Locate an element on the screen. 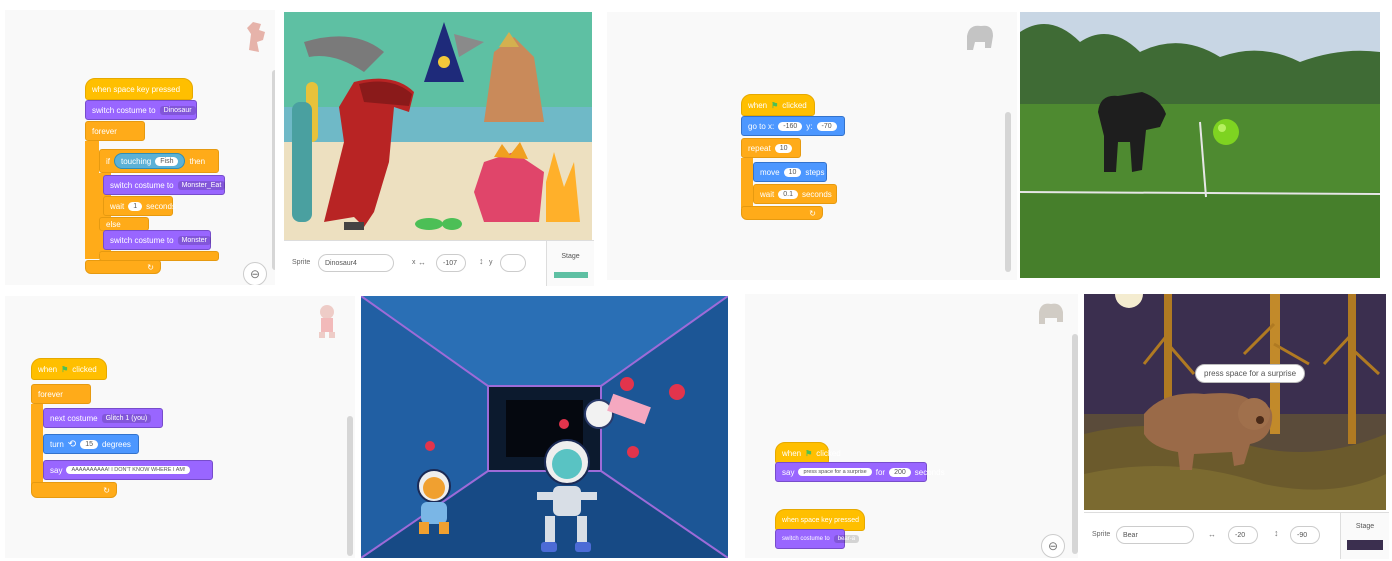  dinosaur-scene-art is located at coordinates (438, 126).